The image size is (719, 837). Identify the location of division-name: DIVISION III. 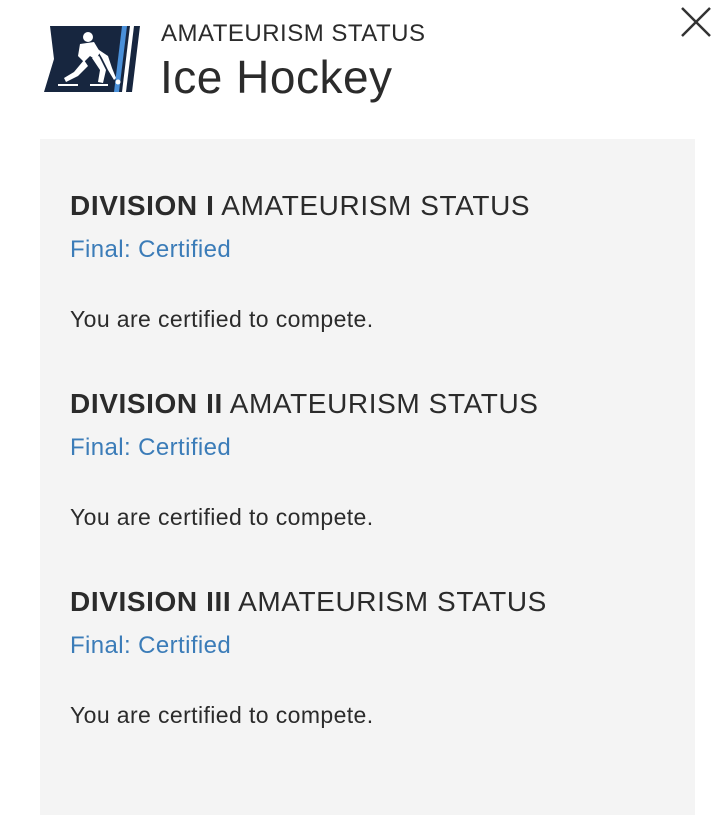
(151, 601).